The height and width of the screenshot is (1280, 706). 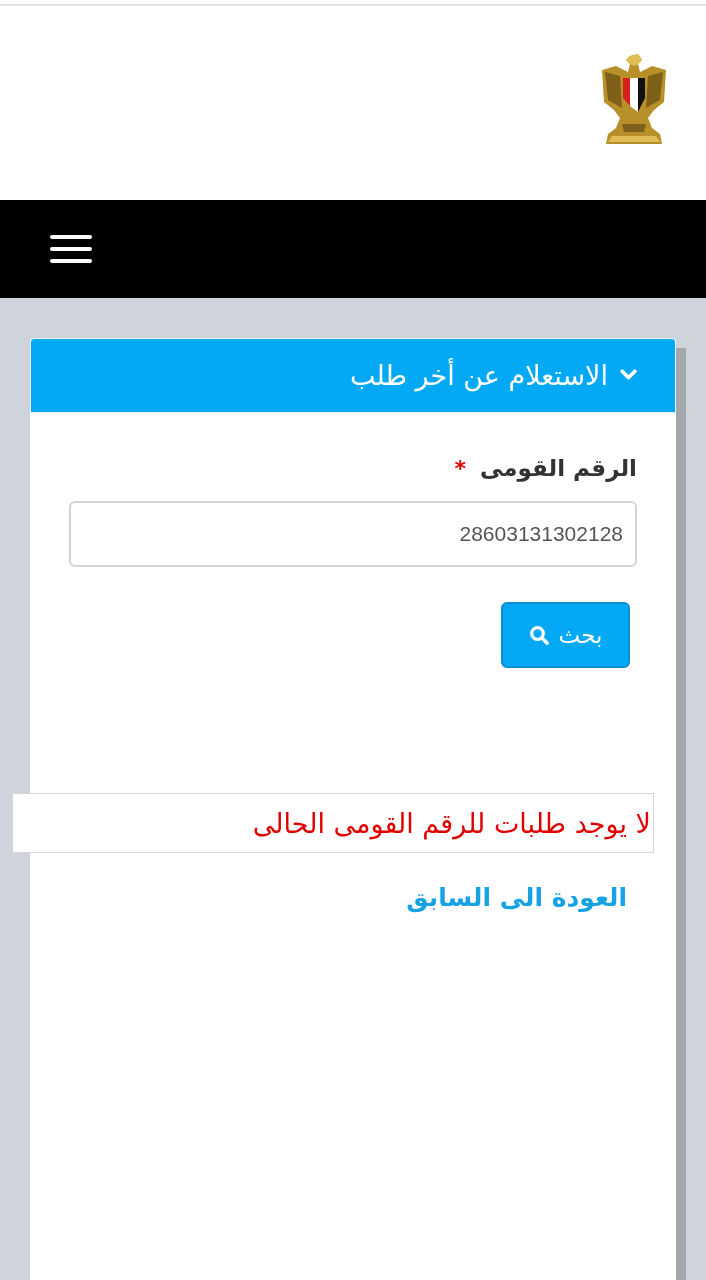 What do you see at coordinates (516, 897) in the screenshot?
I see `back-link: العودة الى السابق` at bounding box center [516, 897].